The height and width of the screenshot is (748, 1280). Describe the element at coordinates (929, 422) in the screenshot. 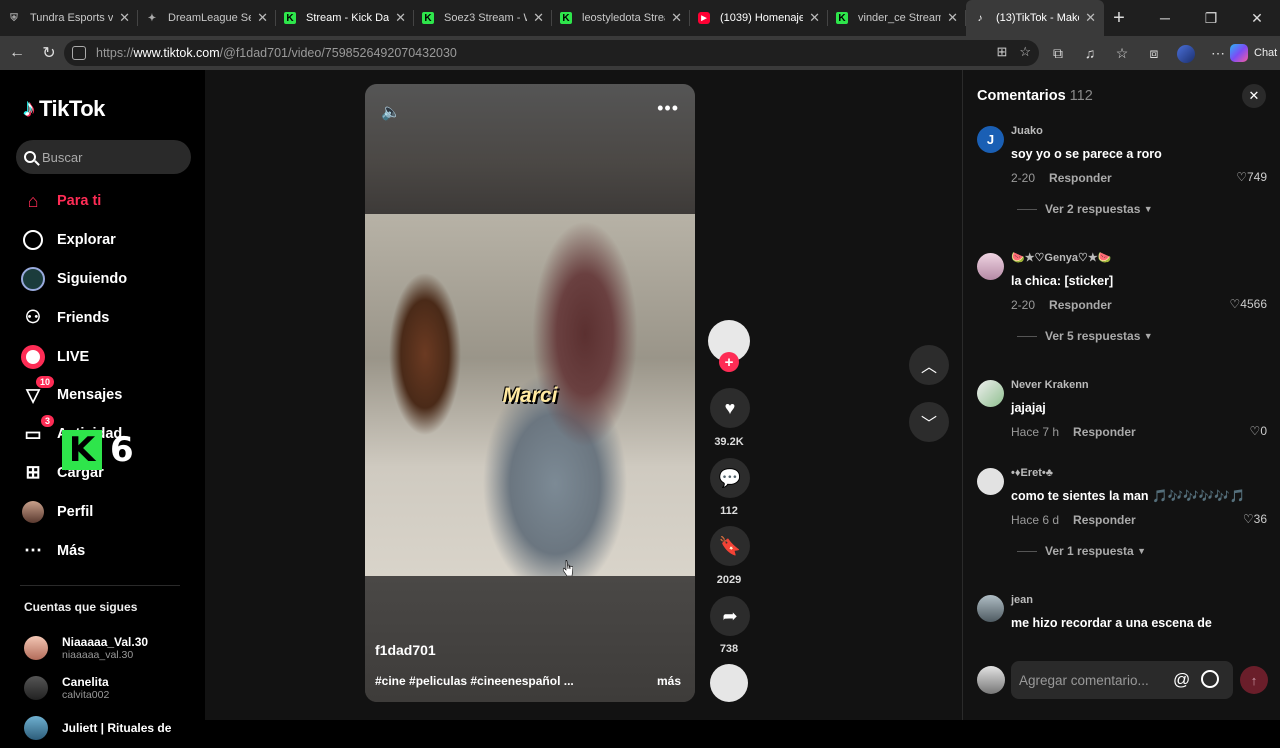

I see `next-video-button: ﹀` at that location.